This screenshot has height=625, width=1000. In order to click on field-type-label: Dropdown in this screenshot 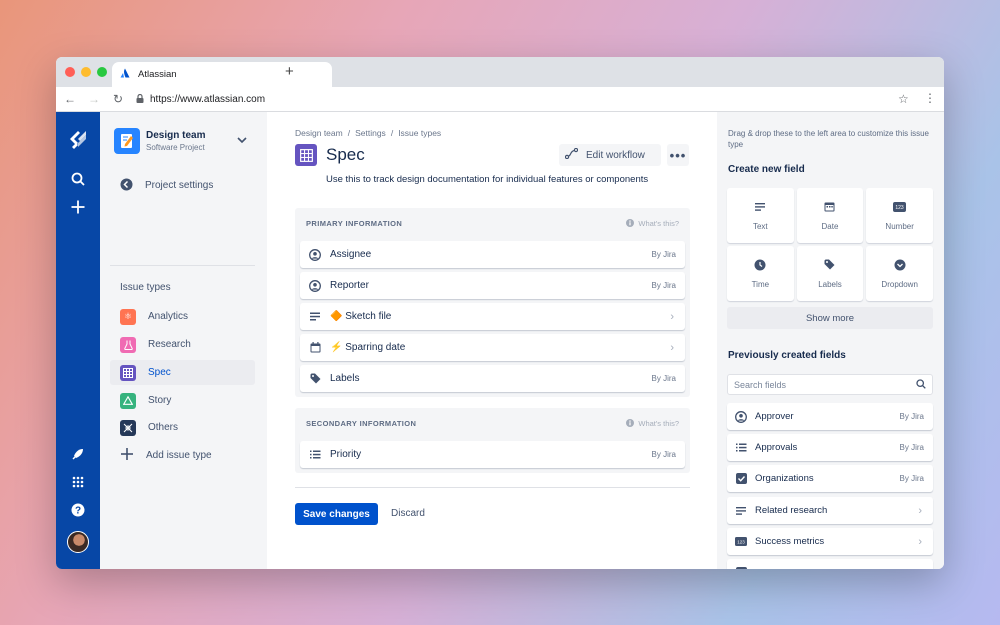, I will do `click(899, 284)`.